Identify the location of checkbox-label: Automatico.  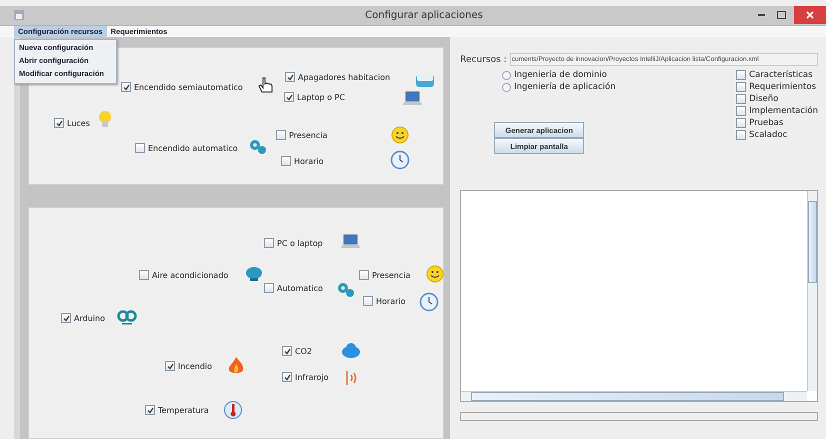
(300, 288).